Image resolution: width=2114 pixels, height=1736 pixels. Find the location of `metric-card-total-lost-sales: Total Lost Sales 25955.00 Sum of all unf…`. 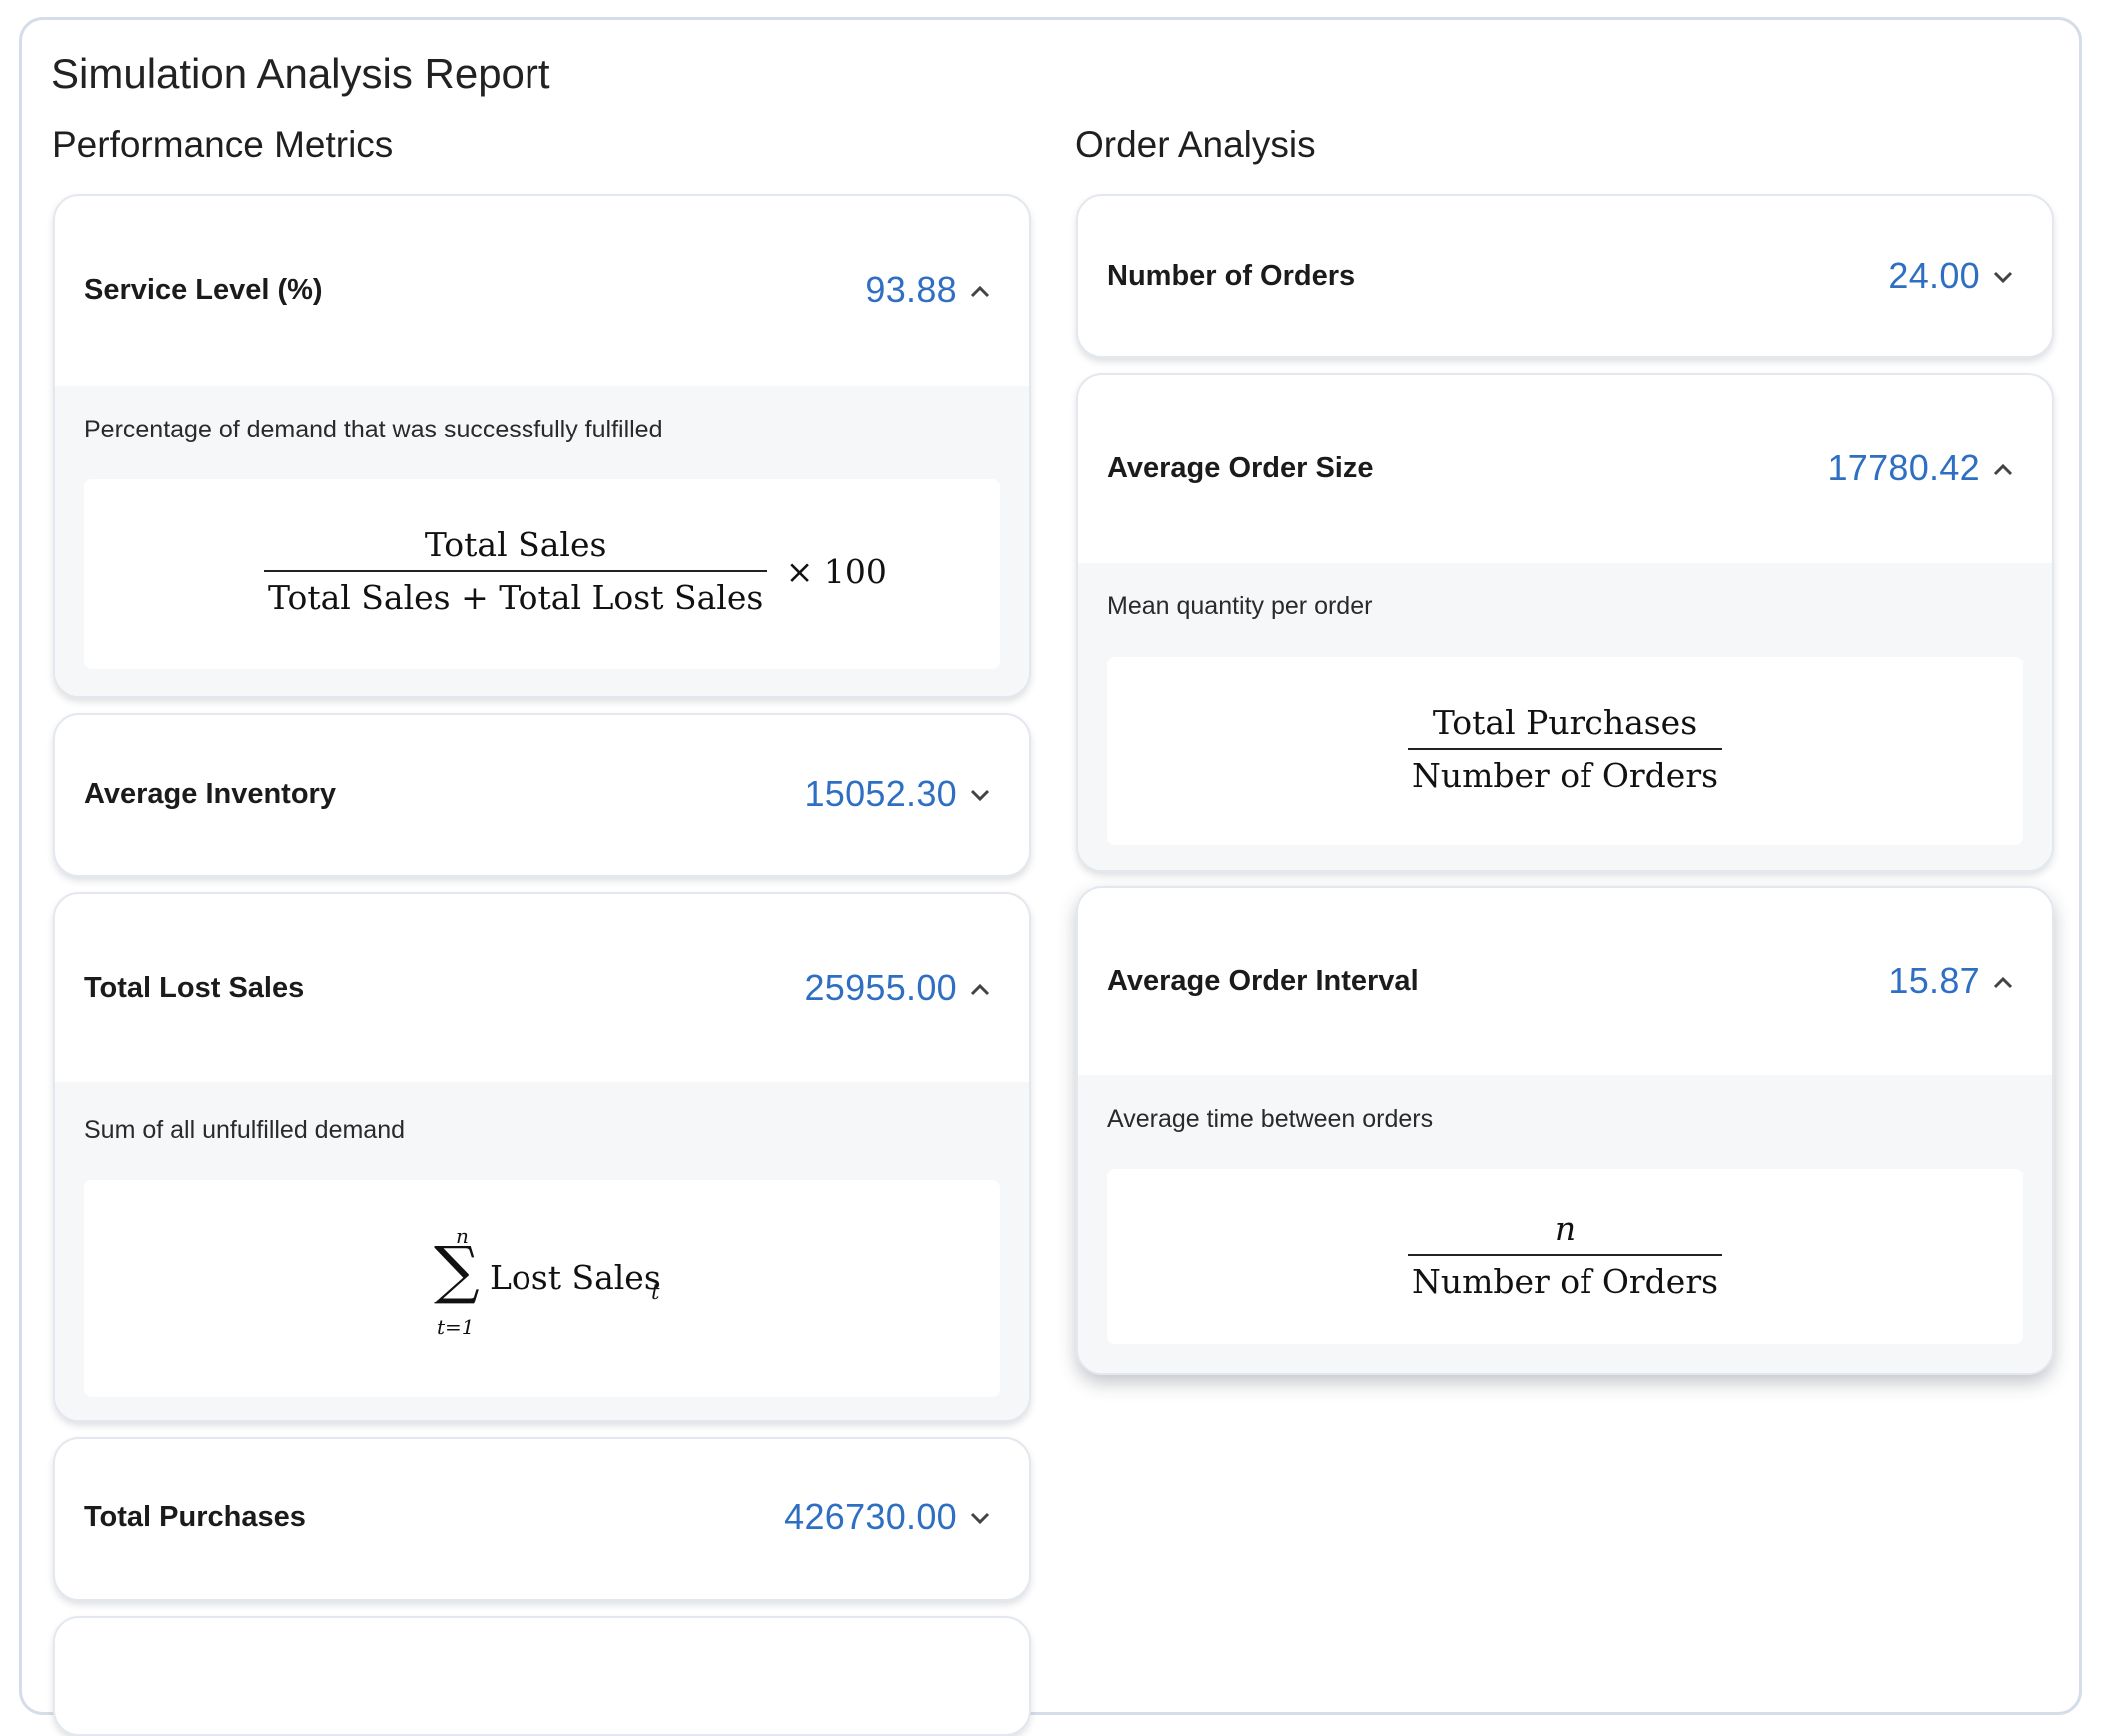

metric-card-total-lost-sales: Total Lost Sales 25955.00 Sum of all unf… is located at coordinates (542, 1157).